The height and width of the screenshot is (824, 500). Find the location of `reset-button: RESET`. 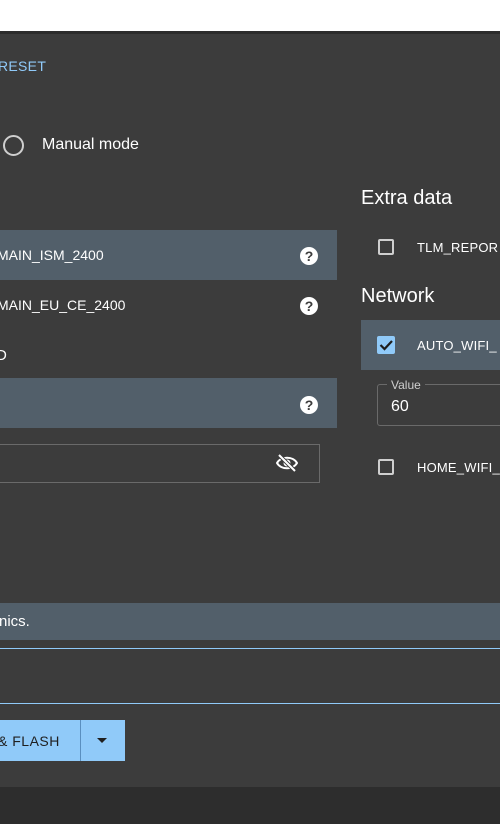

reset-button: RESET is located at coordinates (23, 66).